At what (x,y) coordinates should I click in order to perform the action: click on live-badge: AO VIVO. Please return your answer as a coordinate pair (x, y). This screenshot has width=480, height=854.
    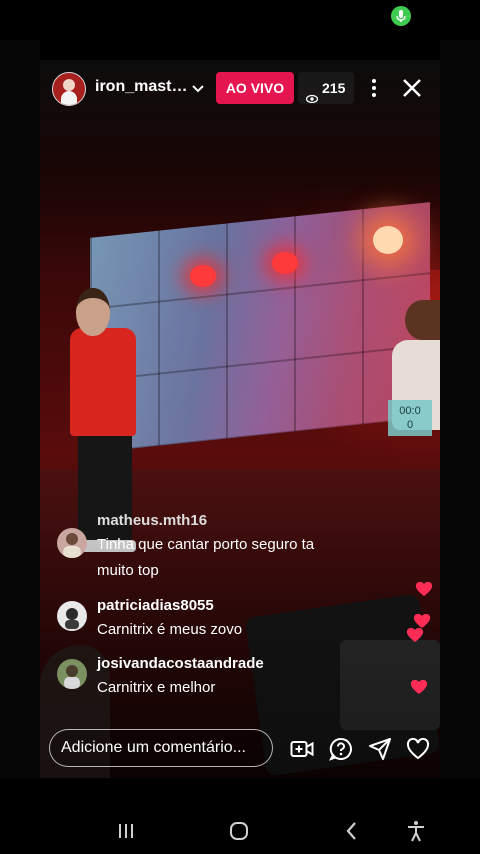
    Looking at the image, I should click on (255, 88).